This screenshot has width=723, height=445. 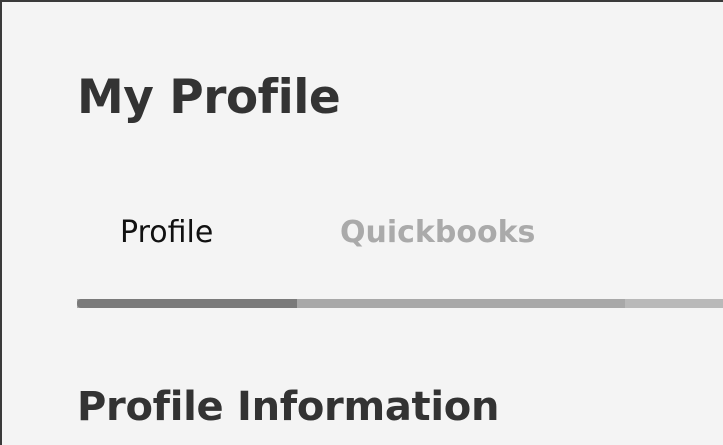 What do you see at coordinates (674, 303) in the screenshot?
I see `tab-track-segment` at bounding box center [674, 303].